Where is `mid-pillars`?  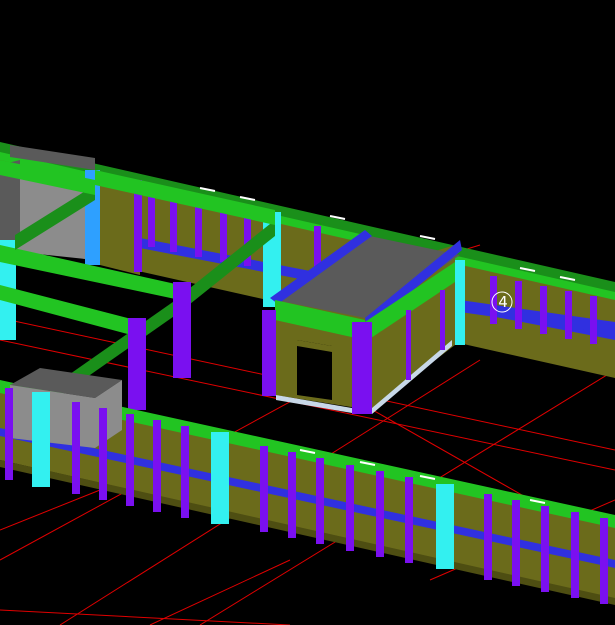 mid-pillars is located at coordinates (159, 346).